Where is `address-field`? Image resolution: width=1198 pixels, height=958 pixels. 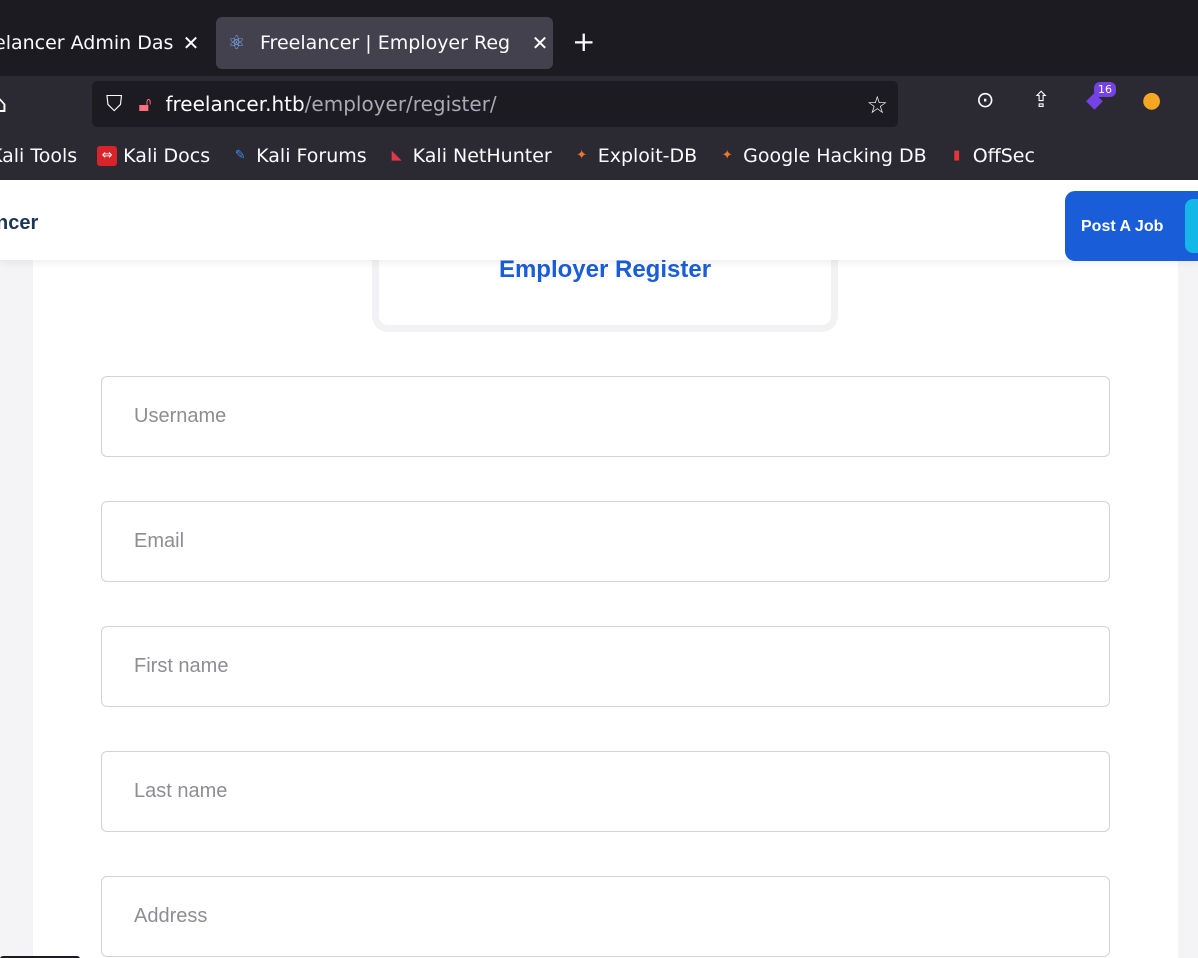 address-field is located at coordinates (605, 916).